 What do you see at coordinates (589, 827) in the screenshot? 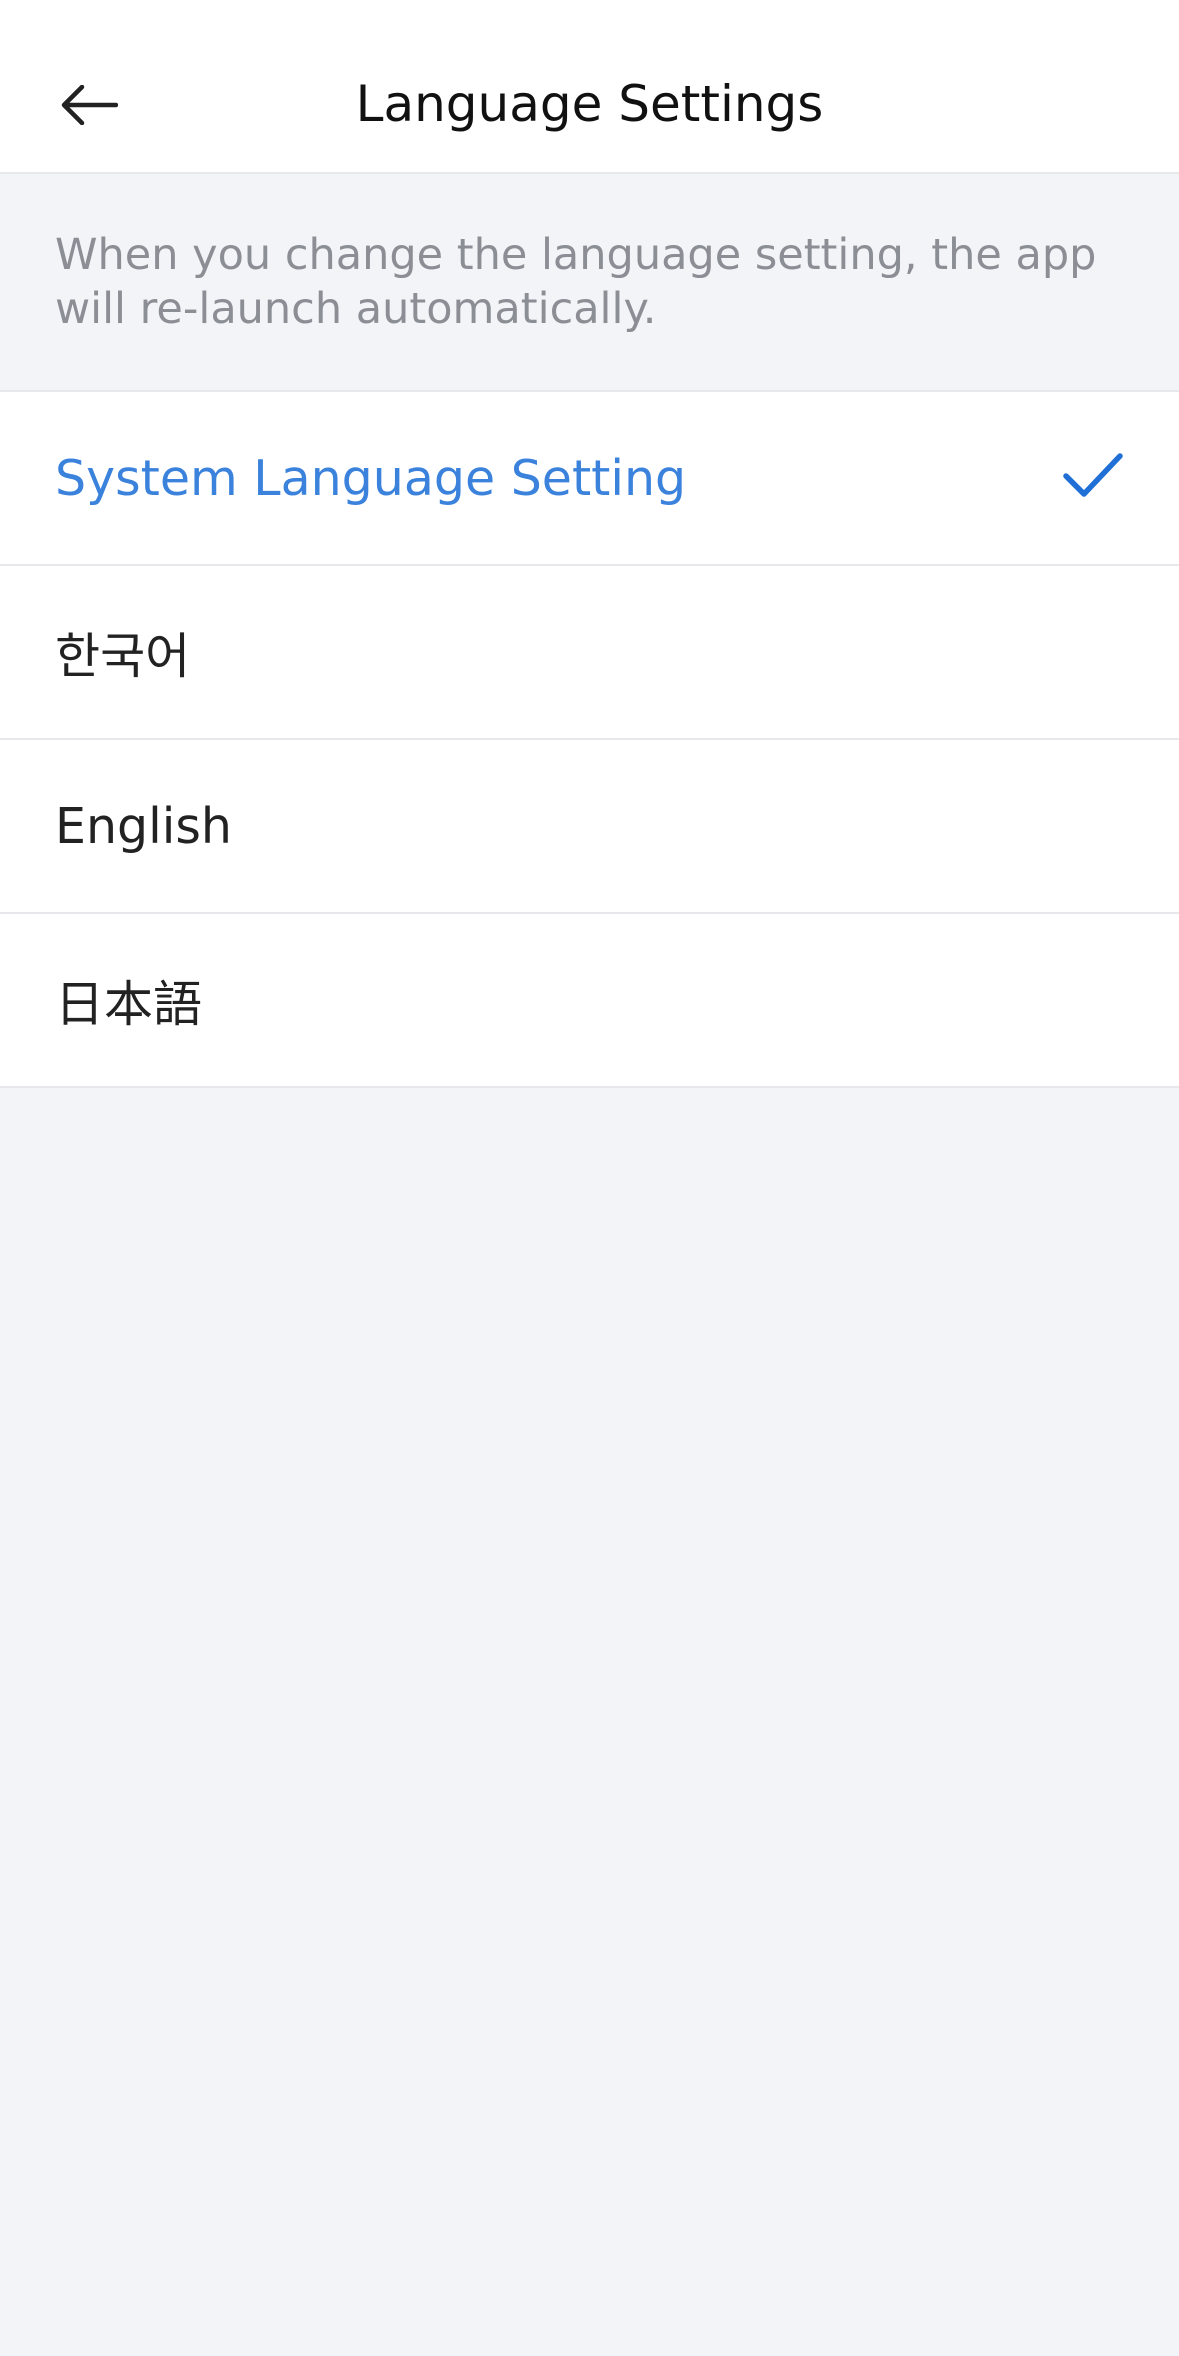
I see `language-option-english: English` at bounding box center [589, 827].